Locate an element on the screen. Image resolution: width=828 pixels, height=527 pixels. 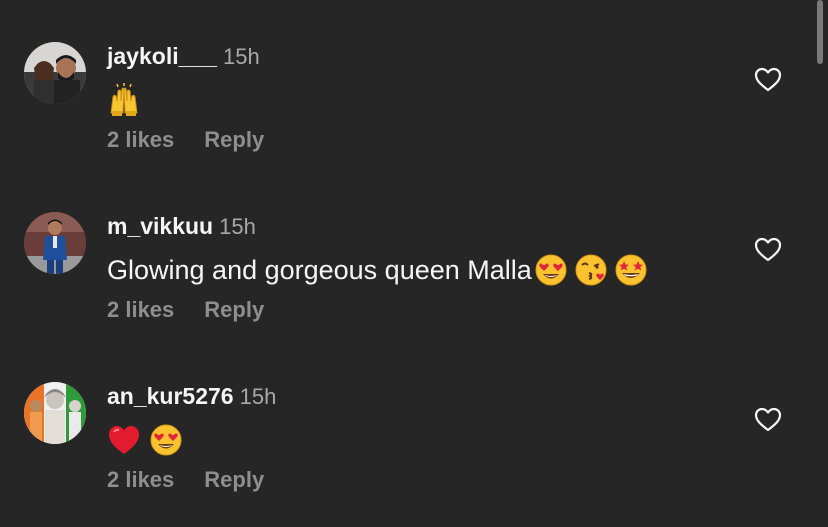
comment-header: m_vikkuu 15h is located at coordinates (181, 226).